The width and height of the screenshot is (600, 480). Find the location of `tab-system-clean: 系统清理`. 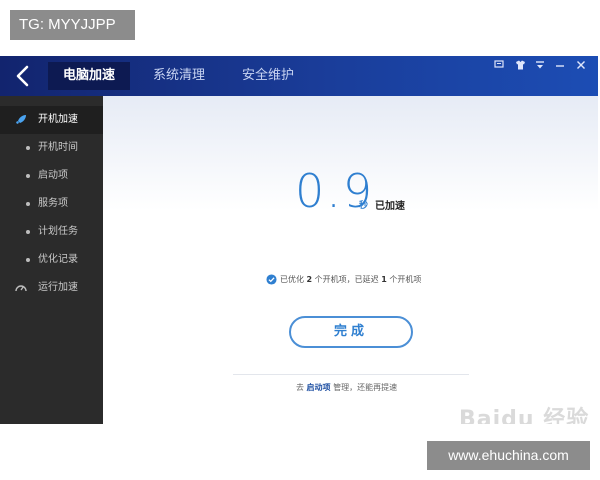

tab-system-clean: 系统清理 is located at coordinates (179, 76).